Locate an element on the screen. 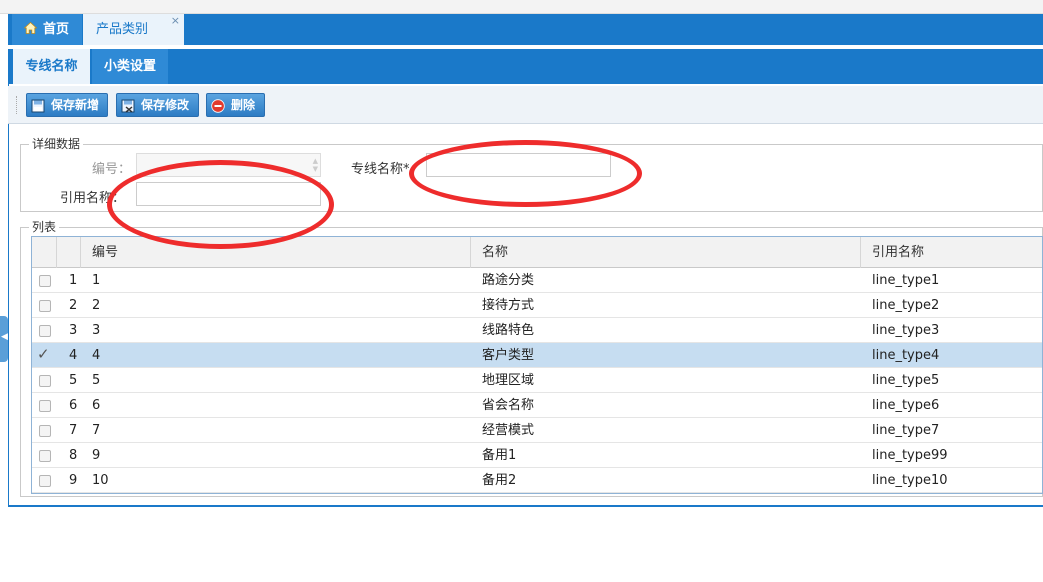 The width and height of the screenshot is (1043, 582). table-row: 8 9 备用1 line_type99 is located at coordinates (537, 455).